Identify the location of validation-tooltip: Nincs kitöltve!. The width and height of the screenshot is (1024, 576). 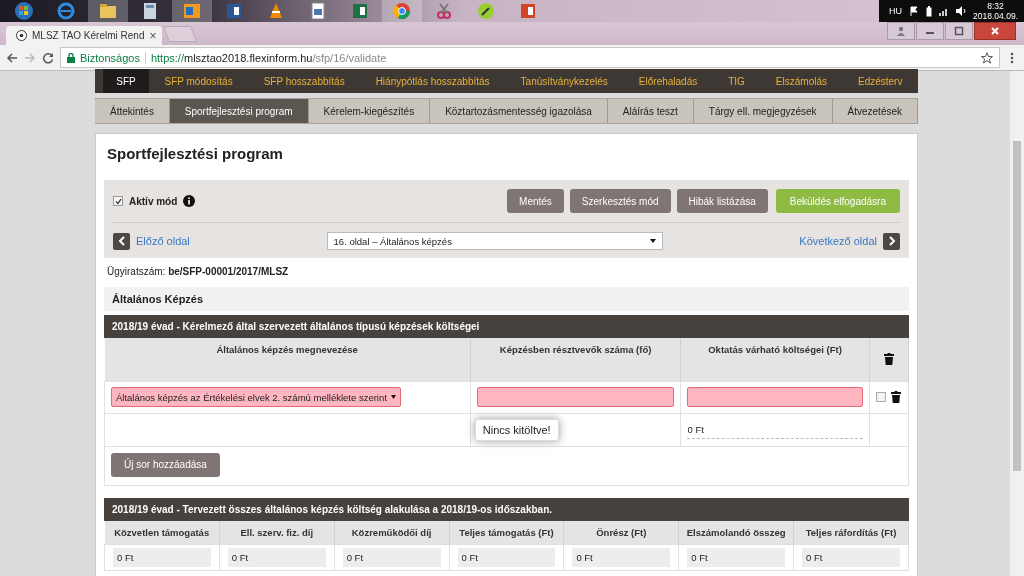
(516, 429).